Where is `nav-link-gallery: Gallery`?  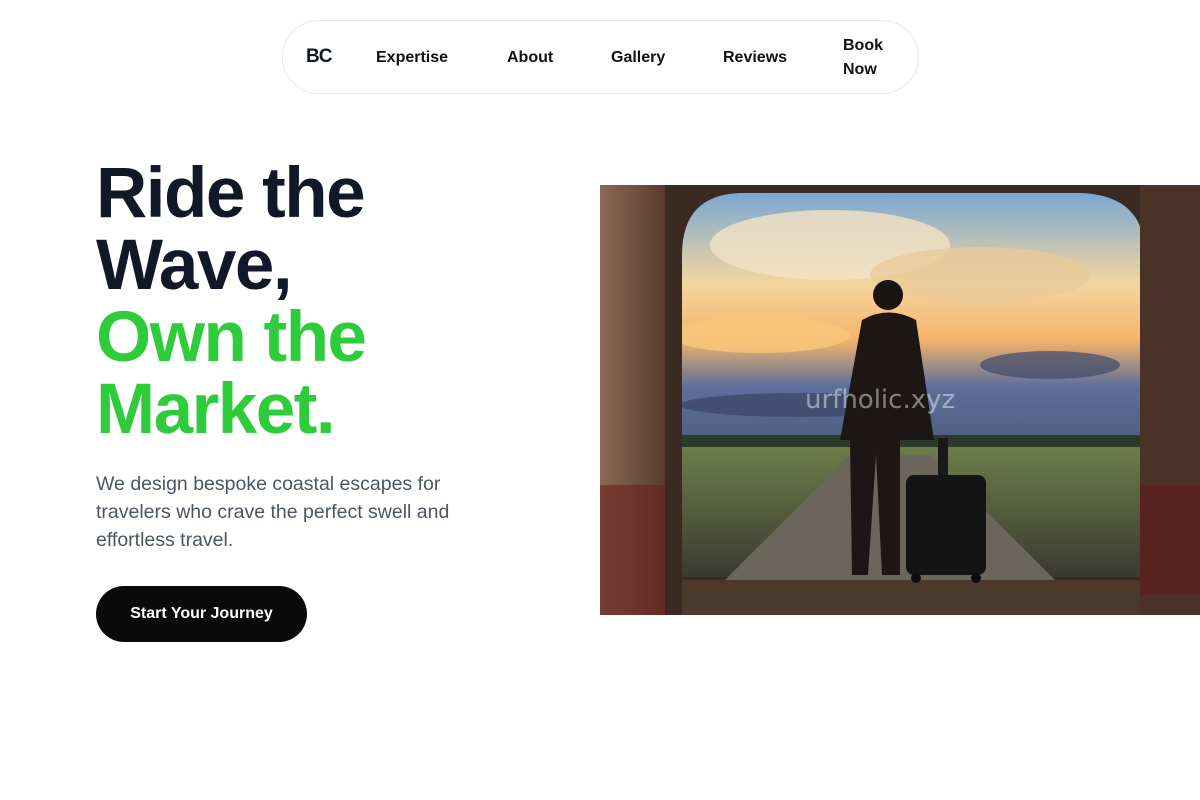
nav-link-gallery: Gallery is located at coordinates (638, 58).